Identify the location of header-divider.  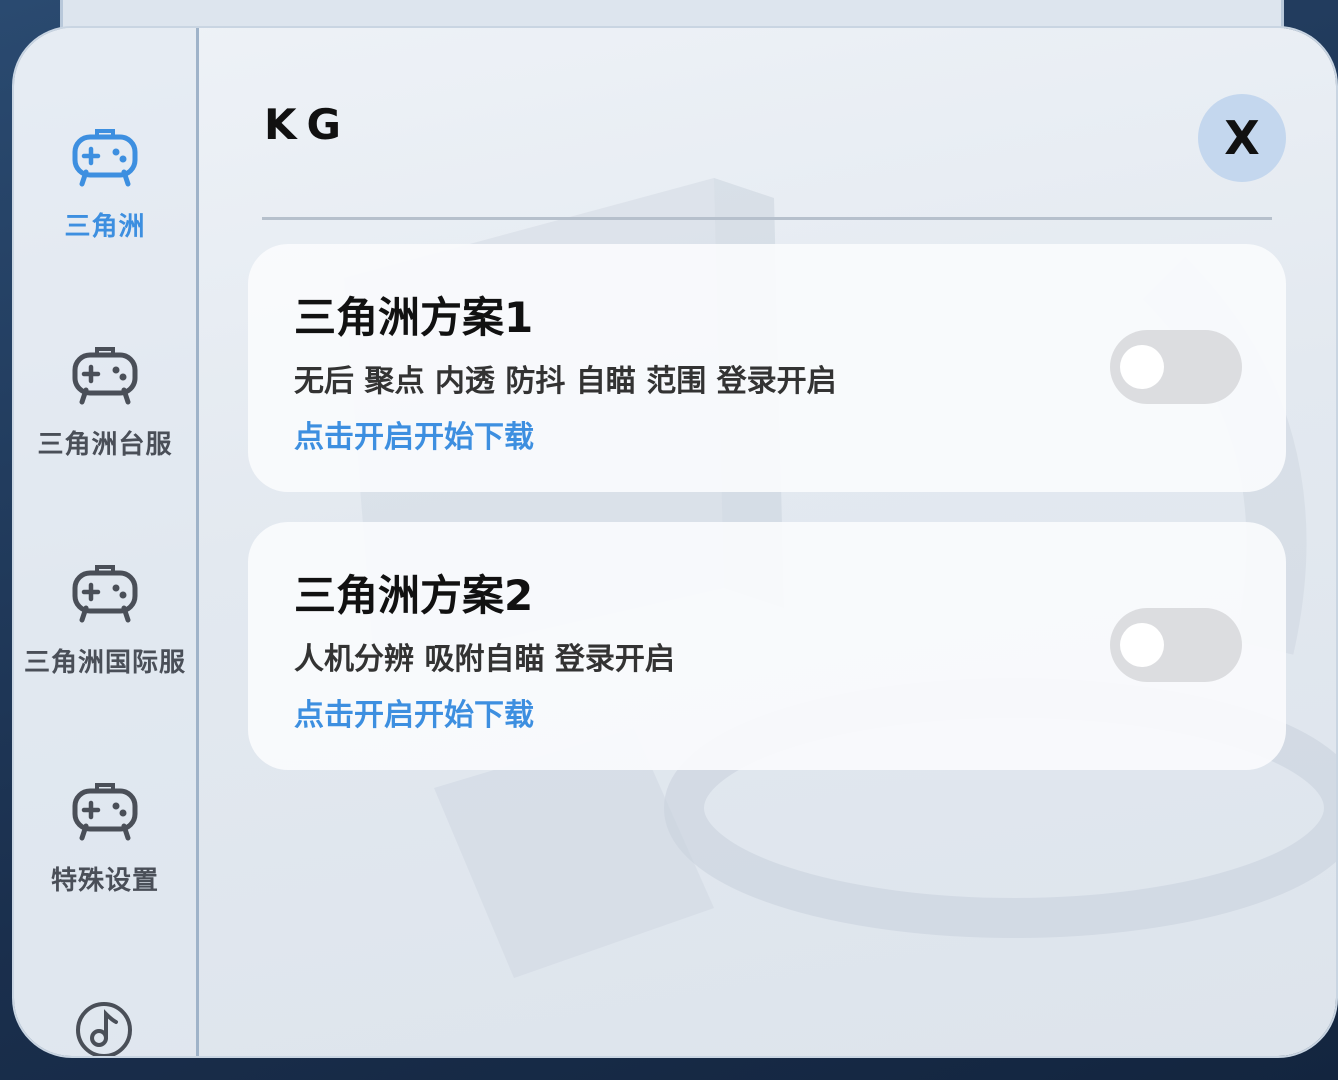
(767, 218).